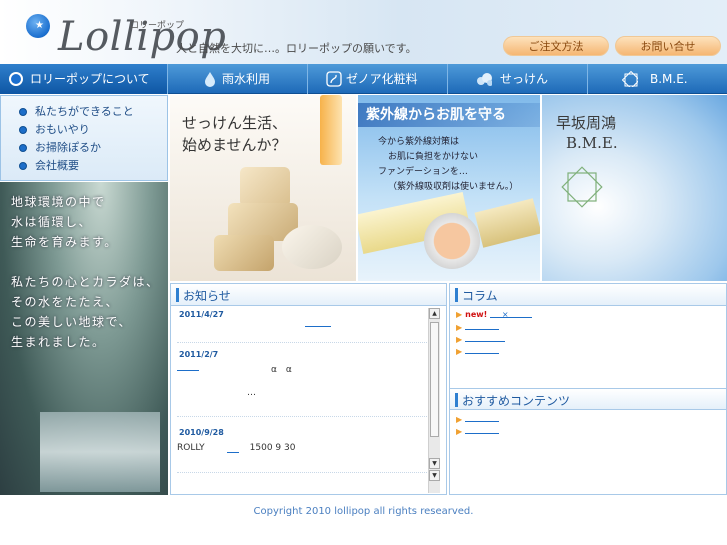 The height and width of the screenshot is (545, 727). What do you see at coordinates (510, 314) in the screenshot?
I see `column-link: ×` at bounding box center [510, 314].